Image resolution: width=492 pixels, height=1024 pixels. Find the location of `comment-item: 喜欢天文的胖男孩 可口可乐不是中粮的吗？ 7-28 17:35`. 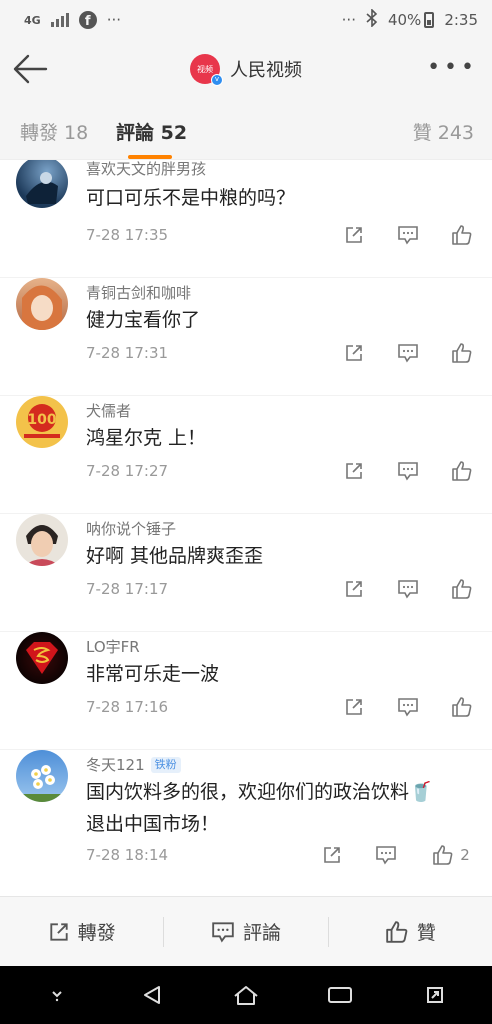

comment-item: 喜欢天文的胖男孩 可口可乐不是中粮的吗？ 7-28 17:35 is located at coordinates (246, 219).